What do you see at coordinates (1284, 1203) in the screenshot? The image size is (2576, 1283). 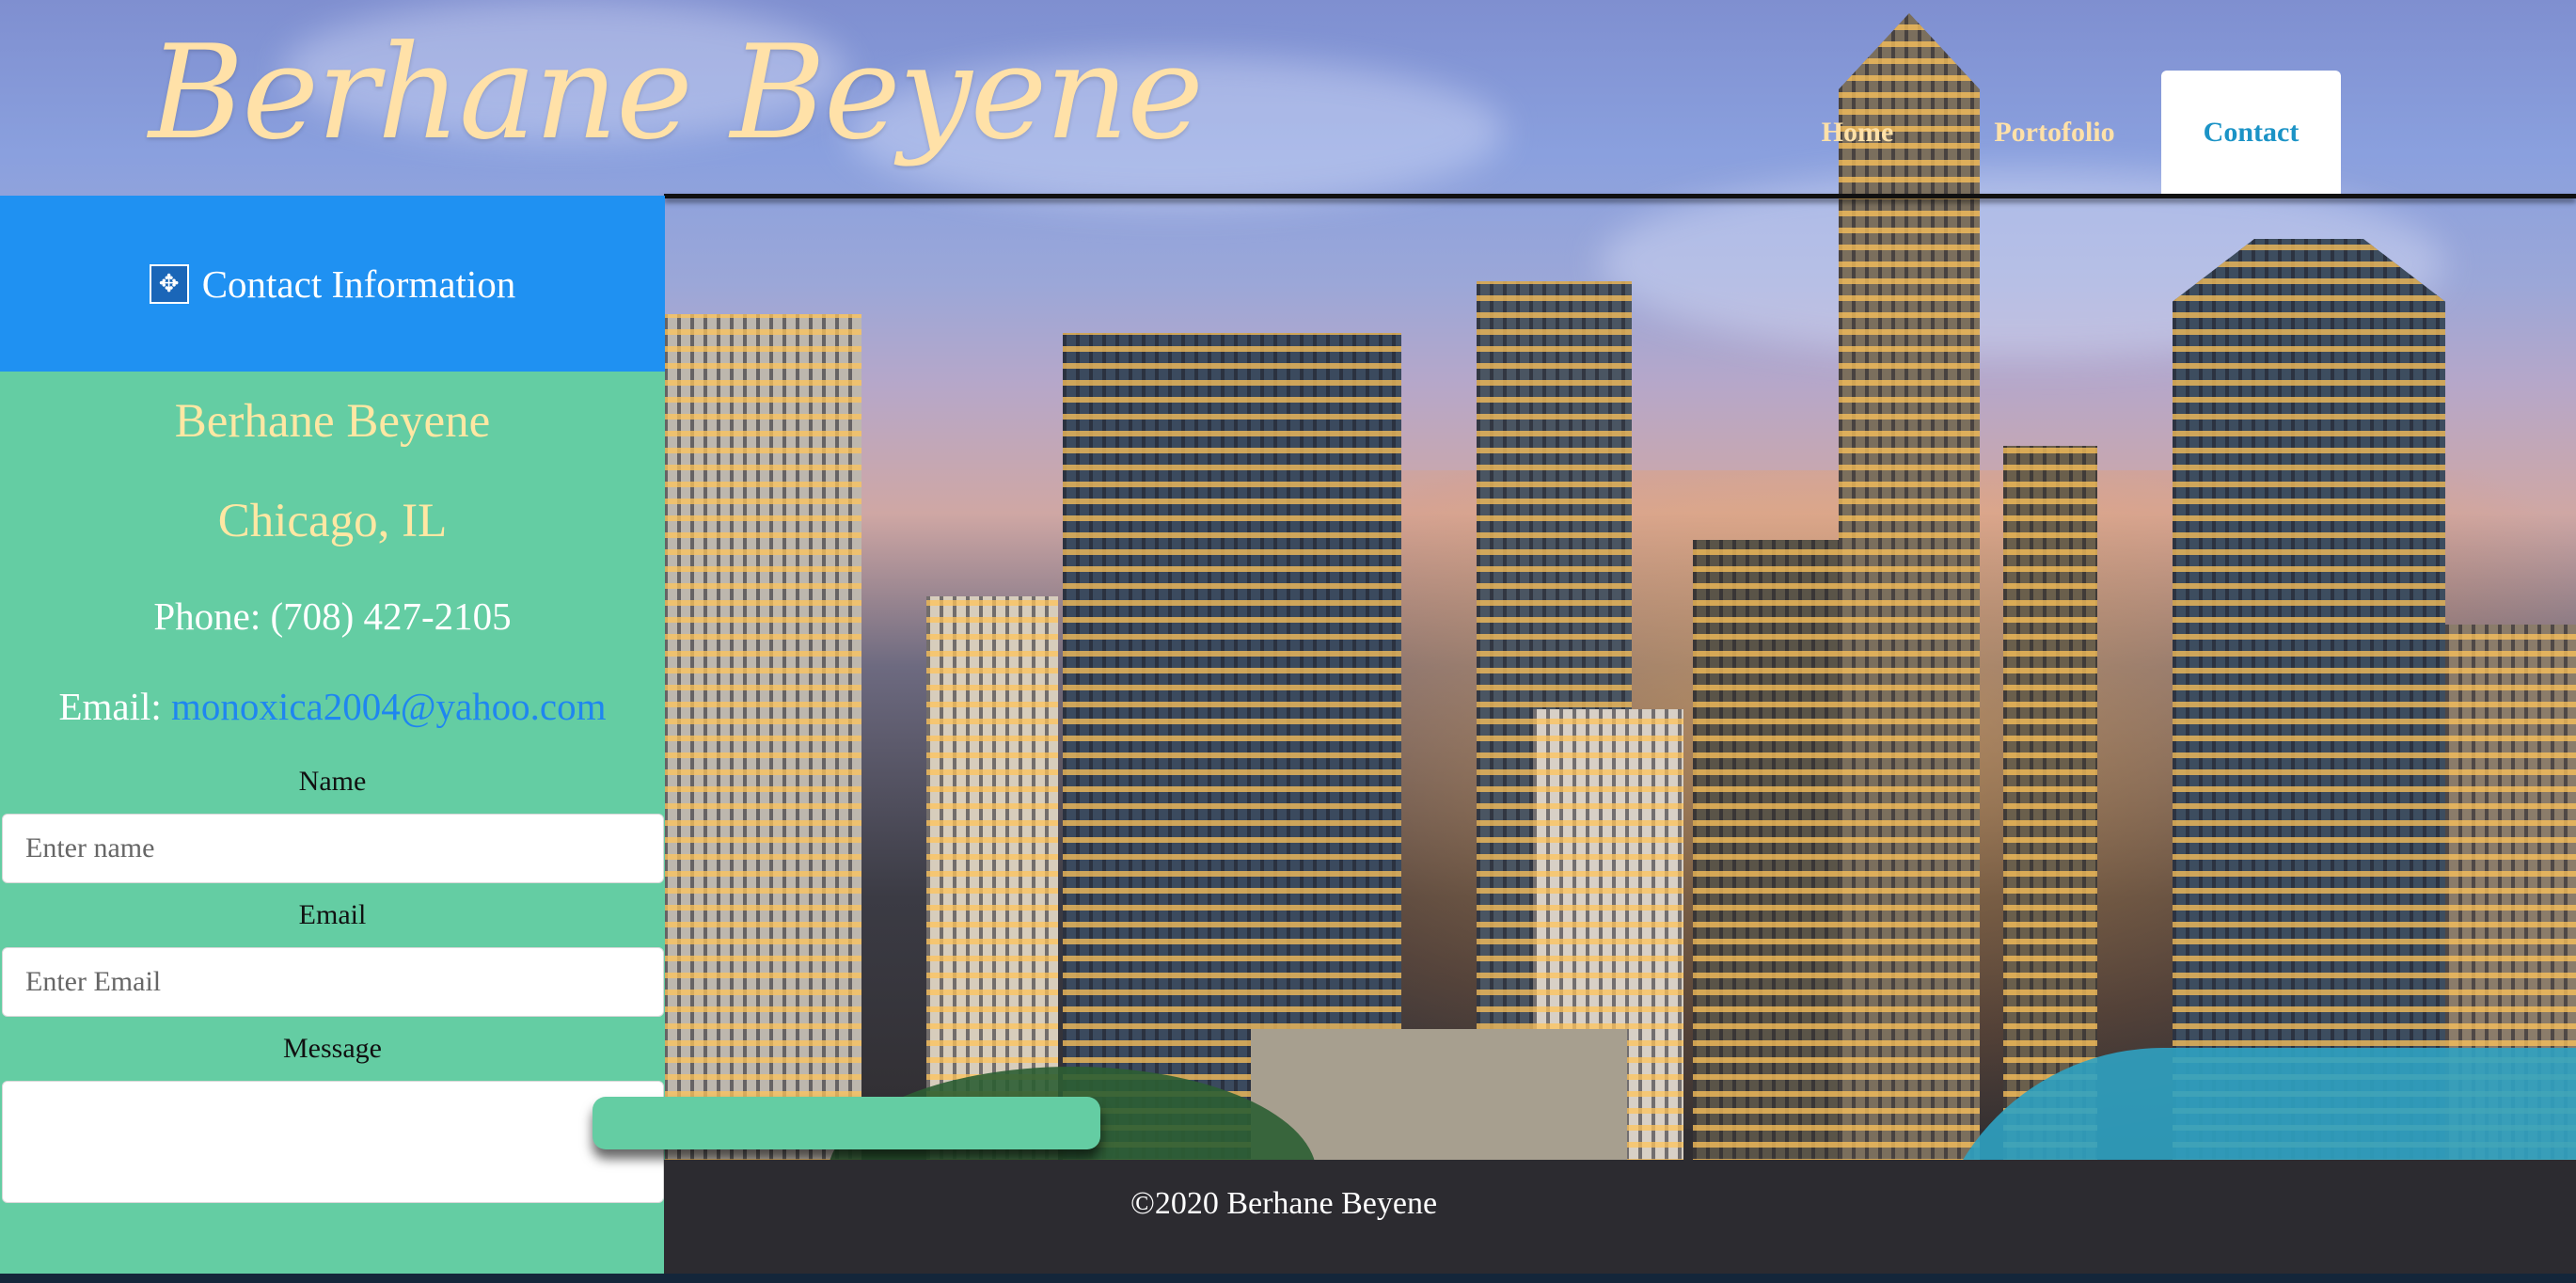 I see `copyright-text: ©2020 Berhane Beyene` at bounding box center [1284, 1203].